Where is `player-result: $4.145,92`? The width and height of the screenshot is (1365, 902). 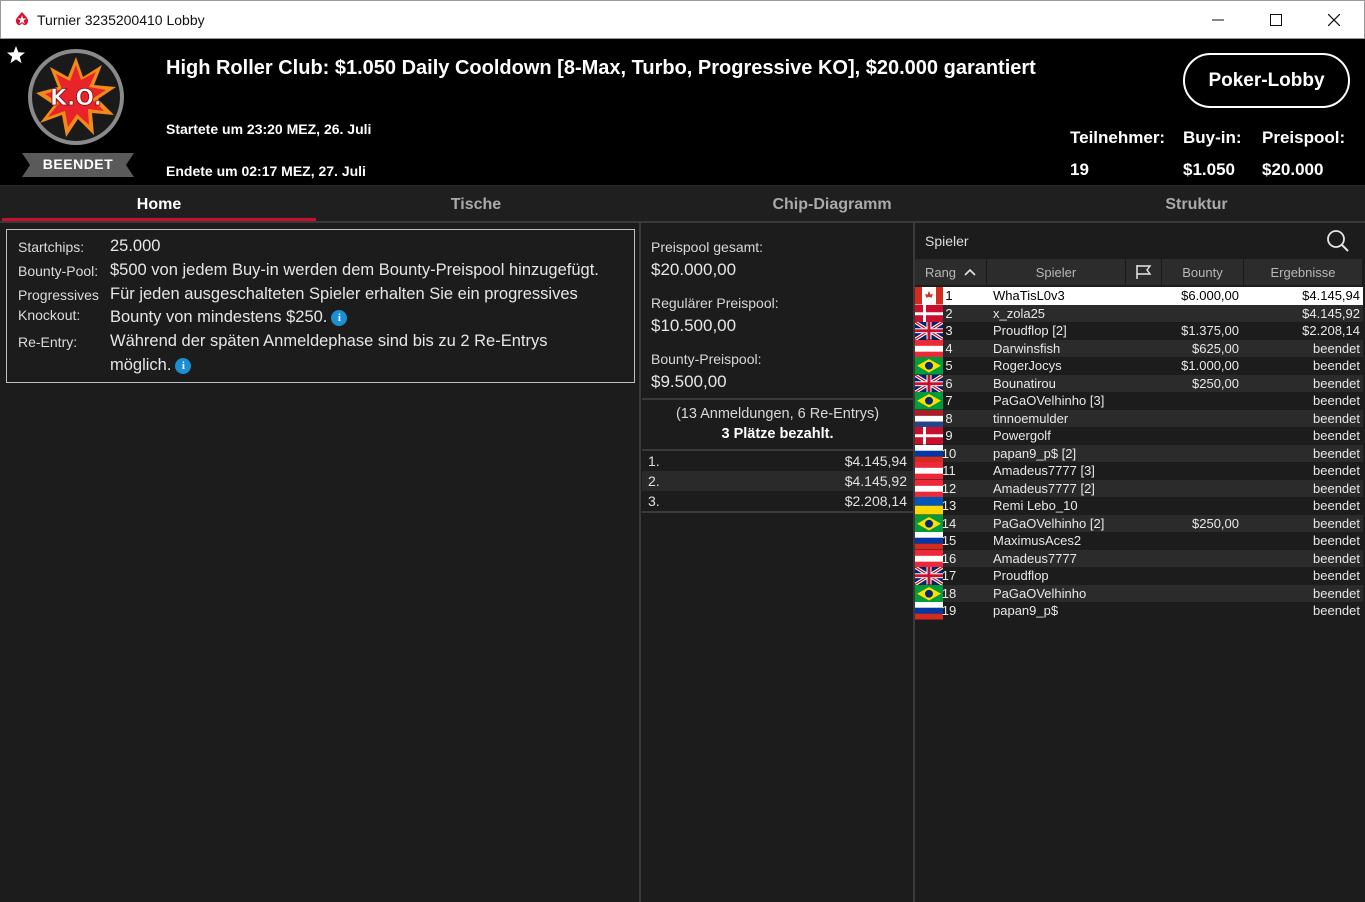
player-result: $4.145,92 is located at coordinates (1331, 313).